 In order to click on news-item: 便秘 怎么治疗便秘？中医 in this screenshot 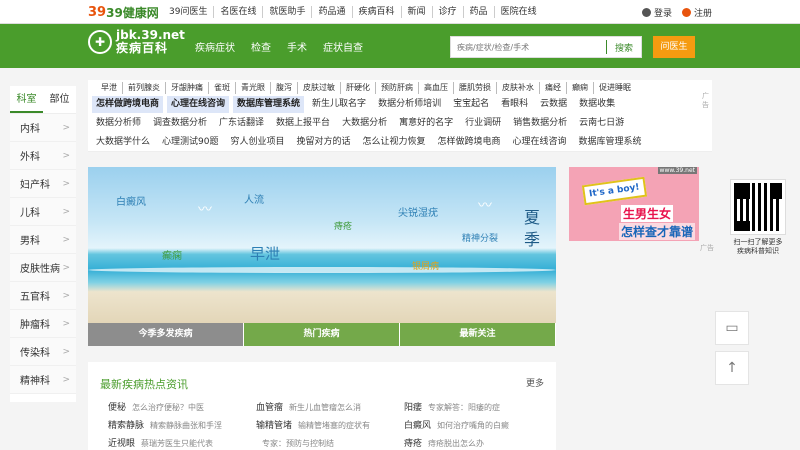, I will do `click(182, 408)`.